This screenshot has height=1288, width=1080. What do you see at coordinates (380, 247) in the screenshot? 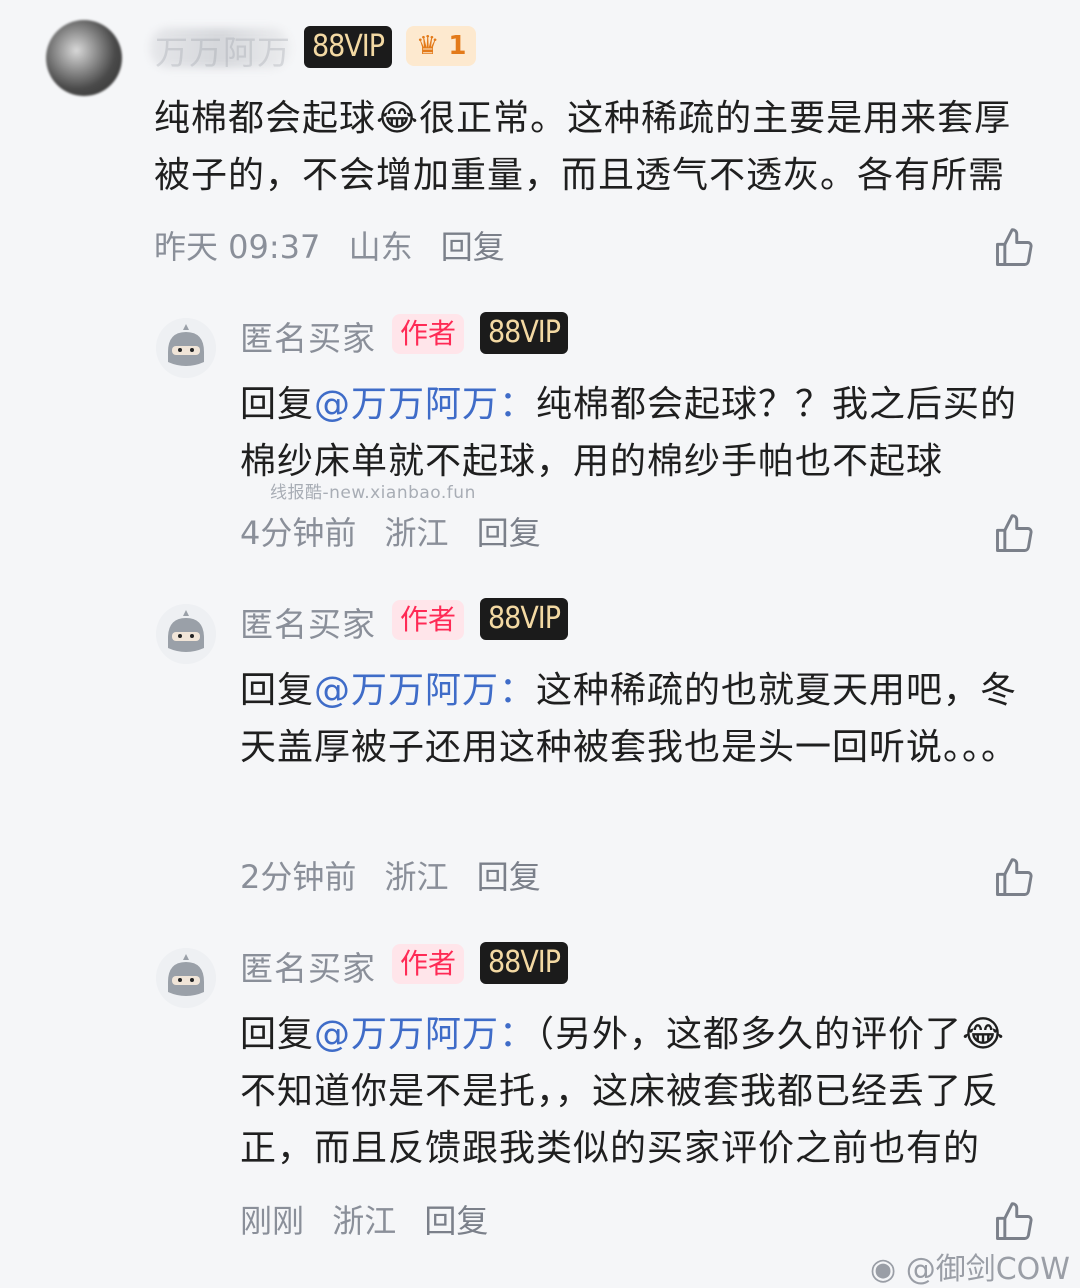
I see `comment-location: 山东` at bounding box center [380, 247].